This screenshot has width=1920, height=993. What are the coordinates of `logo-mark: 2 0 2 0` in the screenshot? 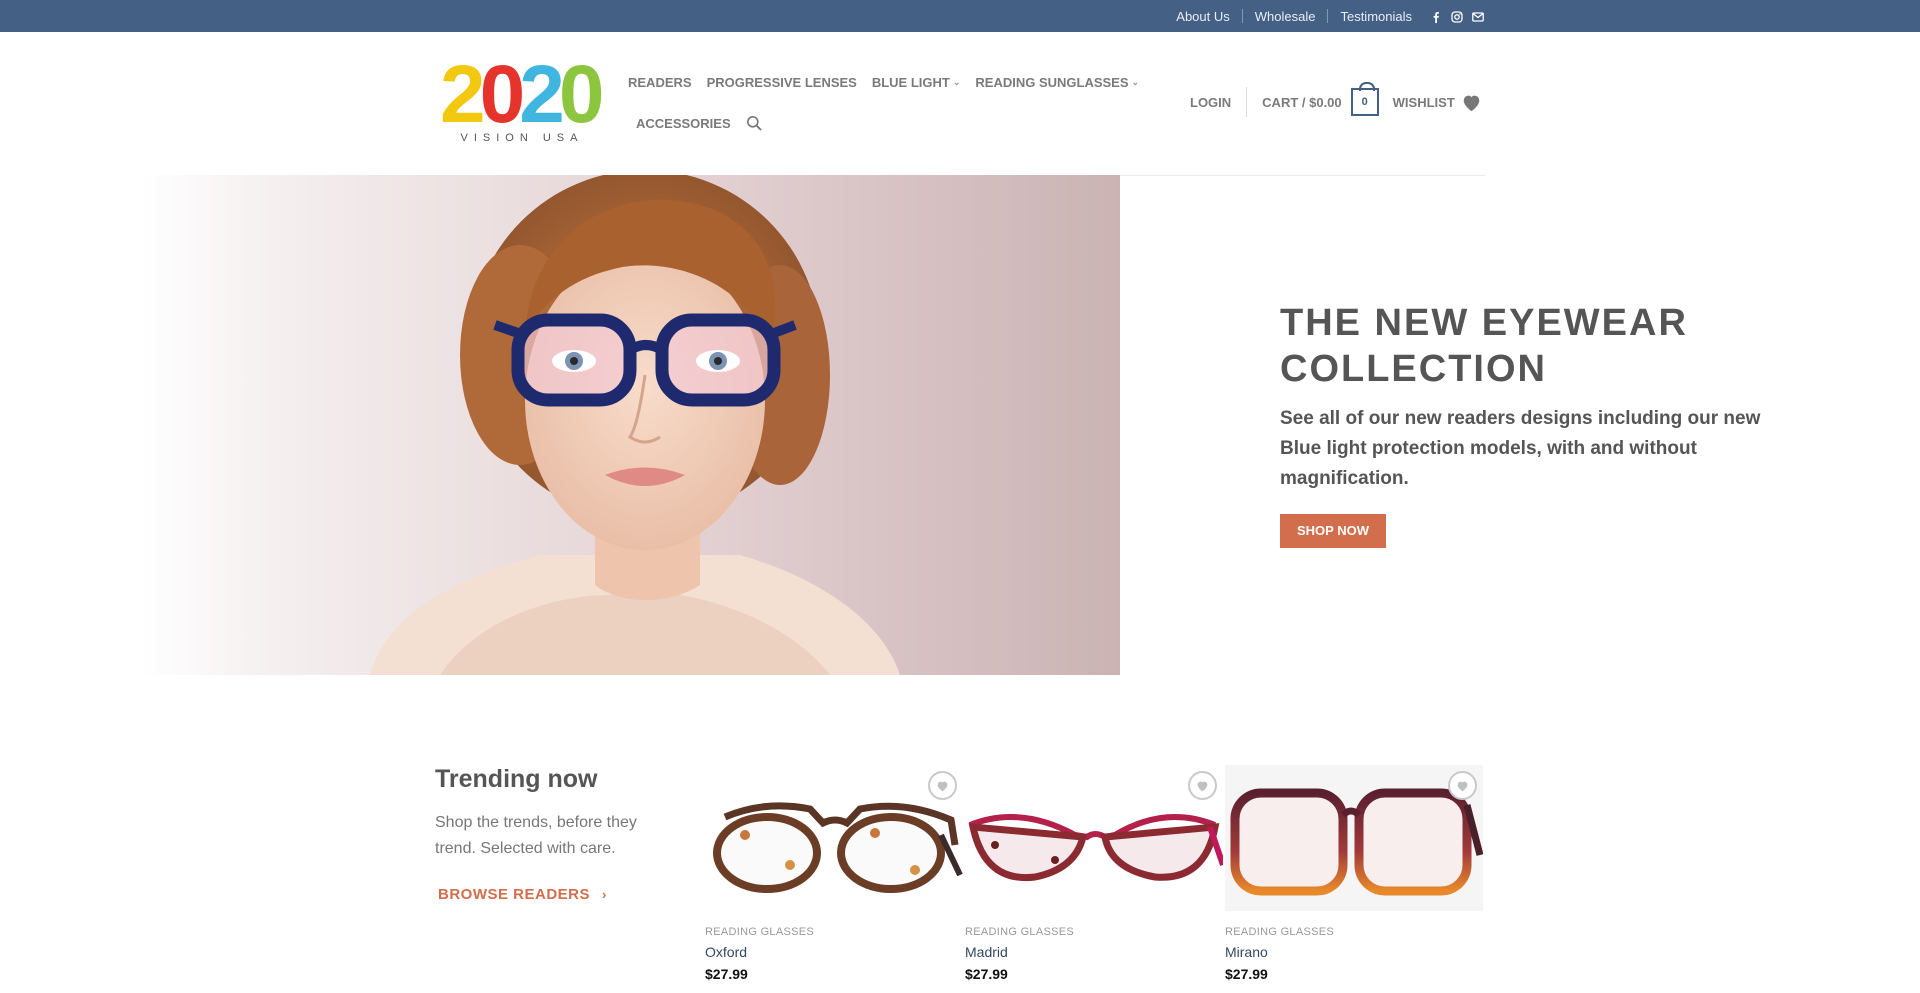 It's located at (522, 94).